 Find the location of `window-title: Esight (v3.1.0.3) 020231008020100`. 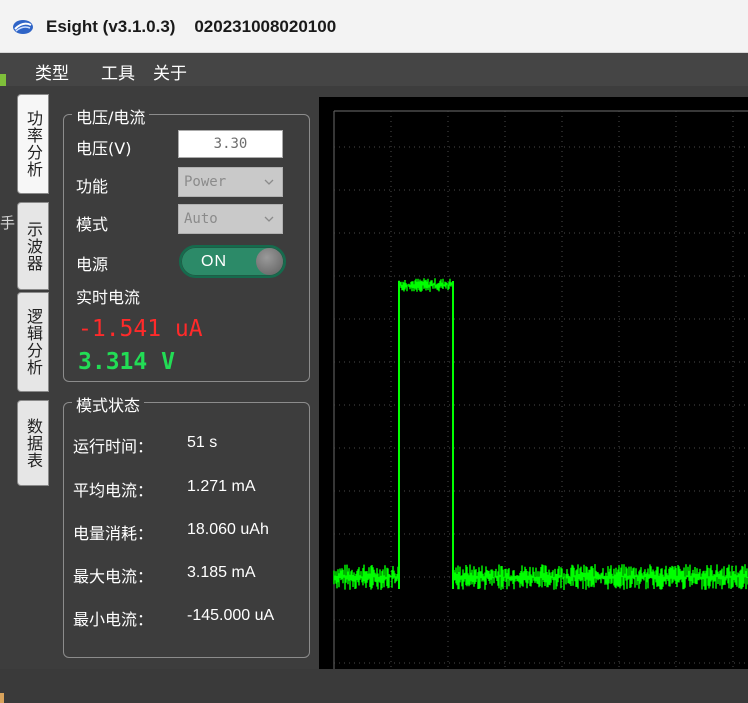

window-title: Esight (v3.1.0.3) 020231008020100 is located at coordinates (191, 26).